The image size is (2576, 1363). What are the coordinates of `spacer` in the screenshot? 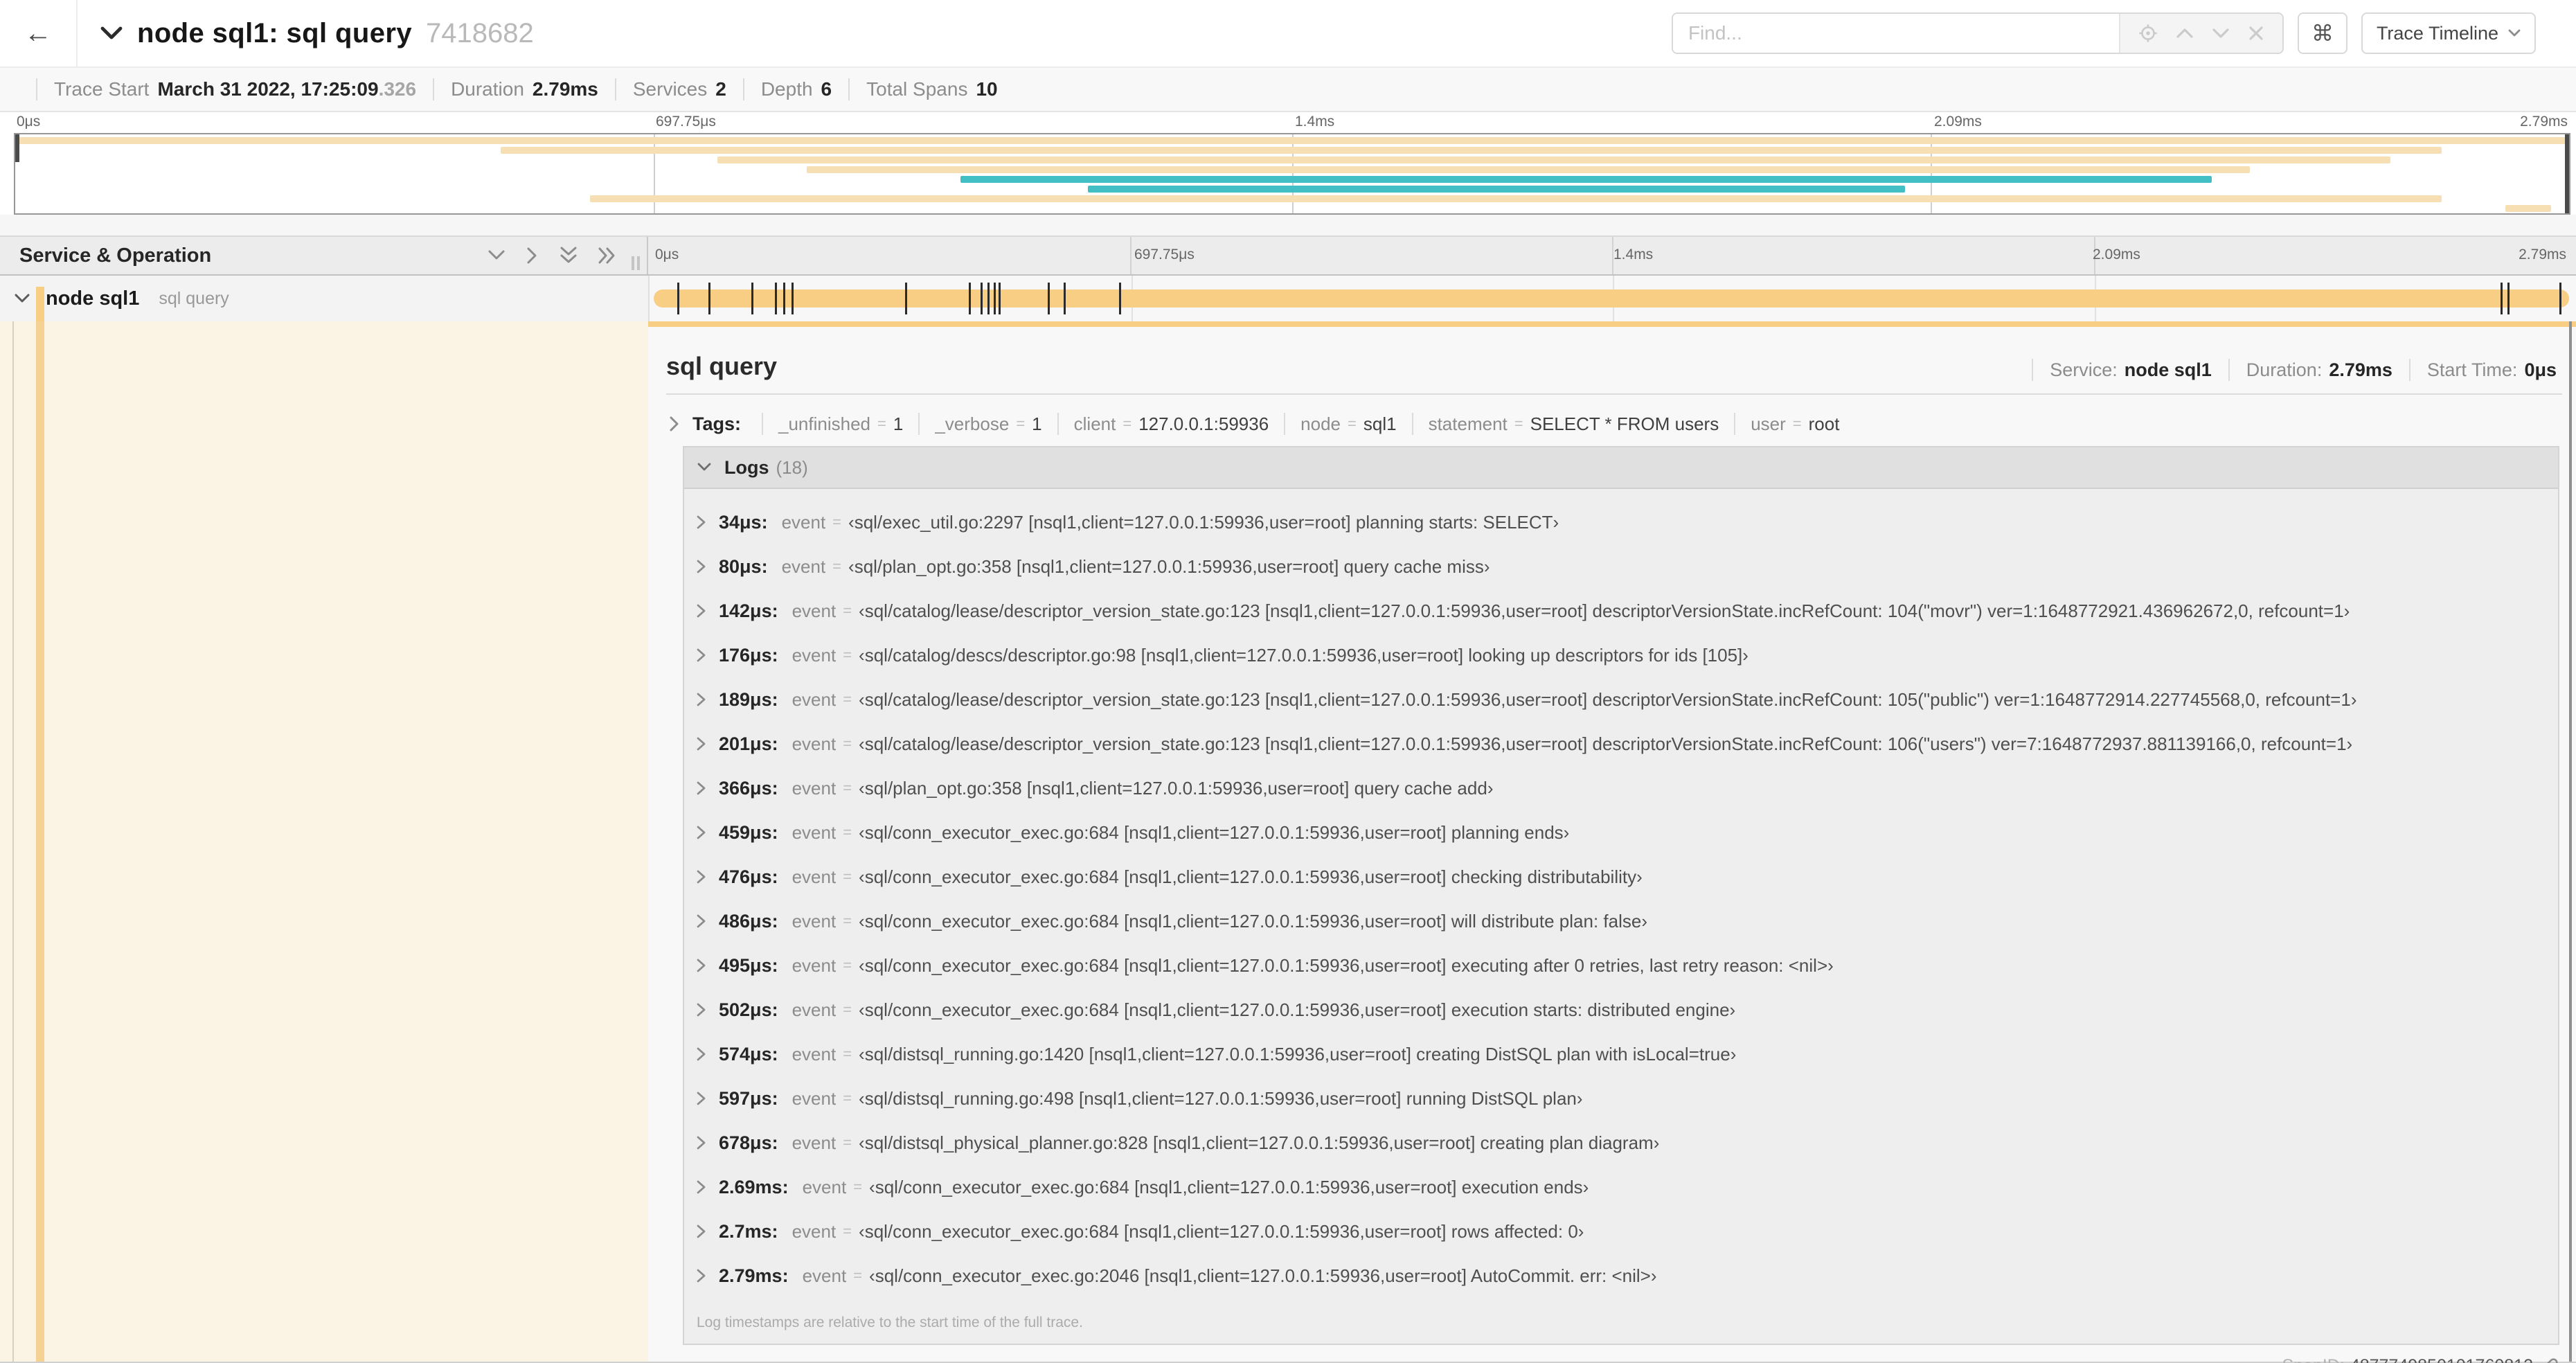 It's located at (1288, 225).